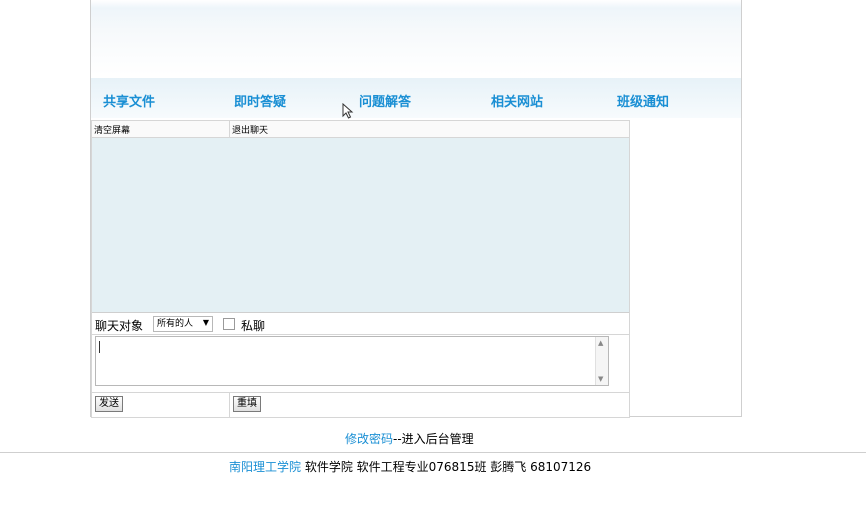 This screenshot has width=866, height=525. Describe the element at coordinates (260, 100) in the screenshot. I see `nav-instant-qa: 即时答疑` at that location.